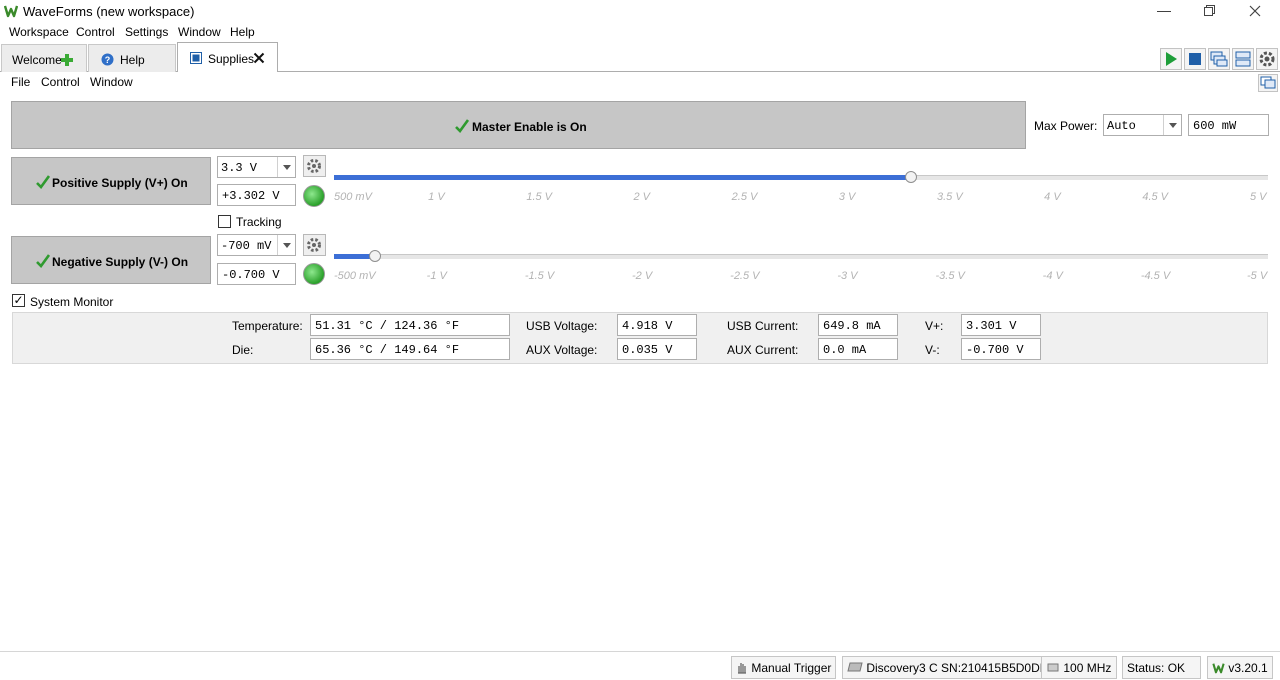  What do you see at coordinates (410, 349) in the screenshot?
I see `die-value: 65.36 °C / 149.64 °F` at bounding box center [410, 349].